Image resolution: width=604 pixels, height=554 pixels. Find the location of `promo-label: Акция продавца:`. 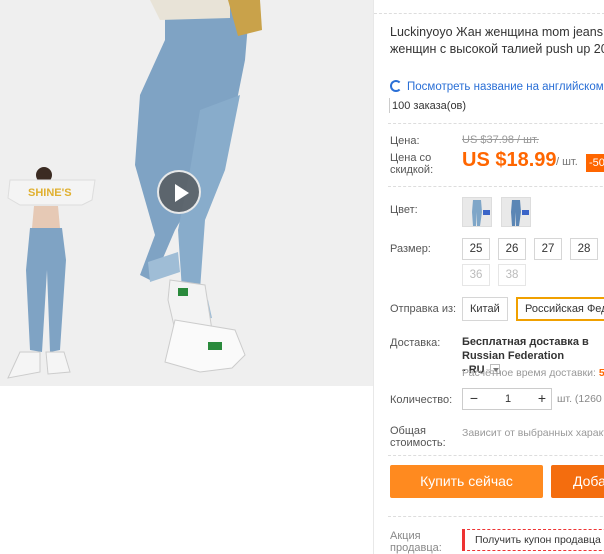

promo-label: Акция продавца: is located at coordinates (416, 542).